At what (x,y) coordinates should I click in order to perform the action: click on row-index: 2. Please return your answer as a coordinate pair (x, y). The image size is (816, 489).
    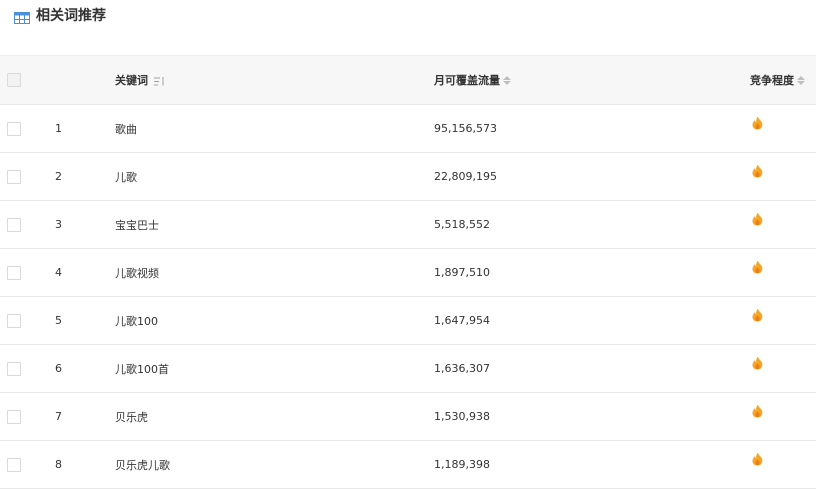
    Looking at the image, I should click on (58, 176).